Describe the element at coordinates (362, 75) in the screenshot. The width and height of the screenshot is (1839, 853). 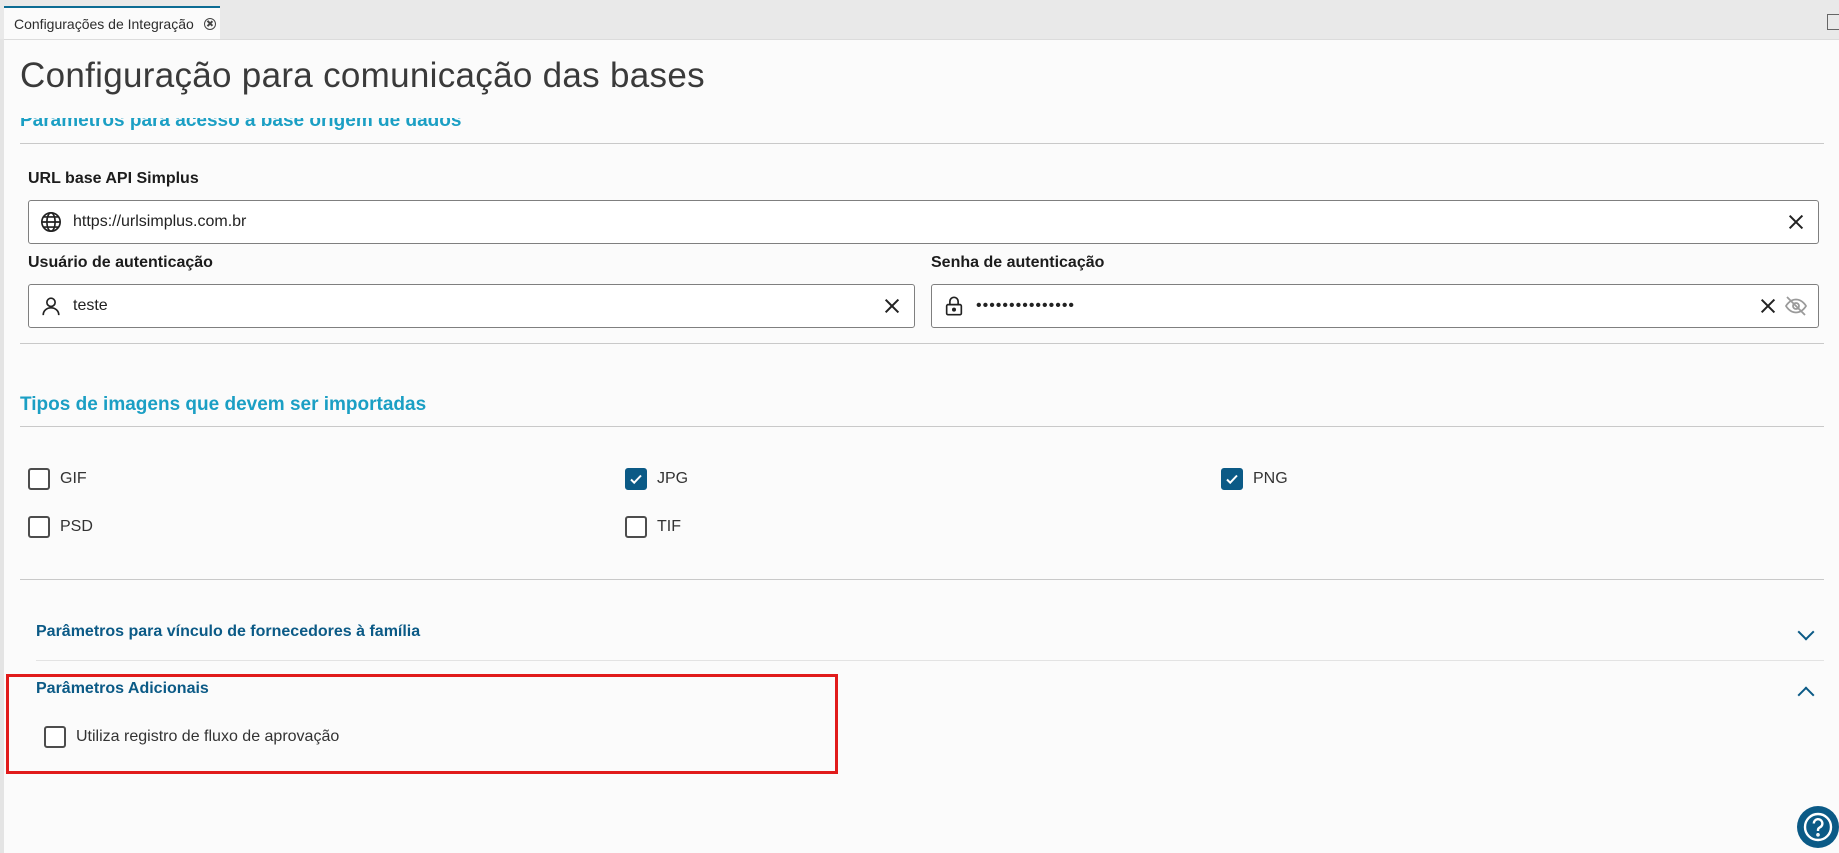
I see `page-title: Configuração para comunicação das bases` at that location.